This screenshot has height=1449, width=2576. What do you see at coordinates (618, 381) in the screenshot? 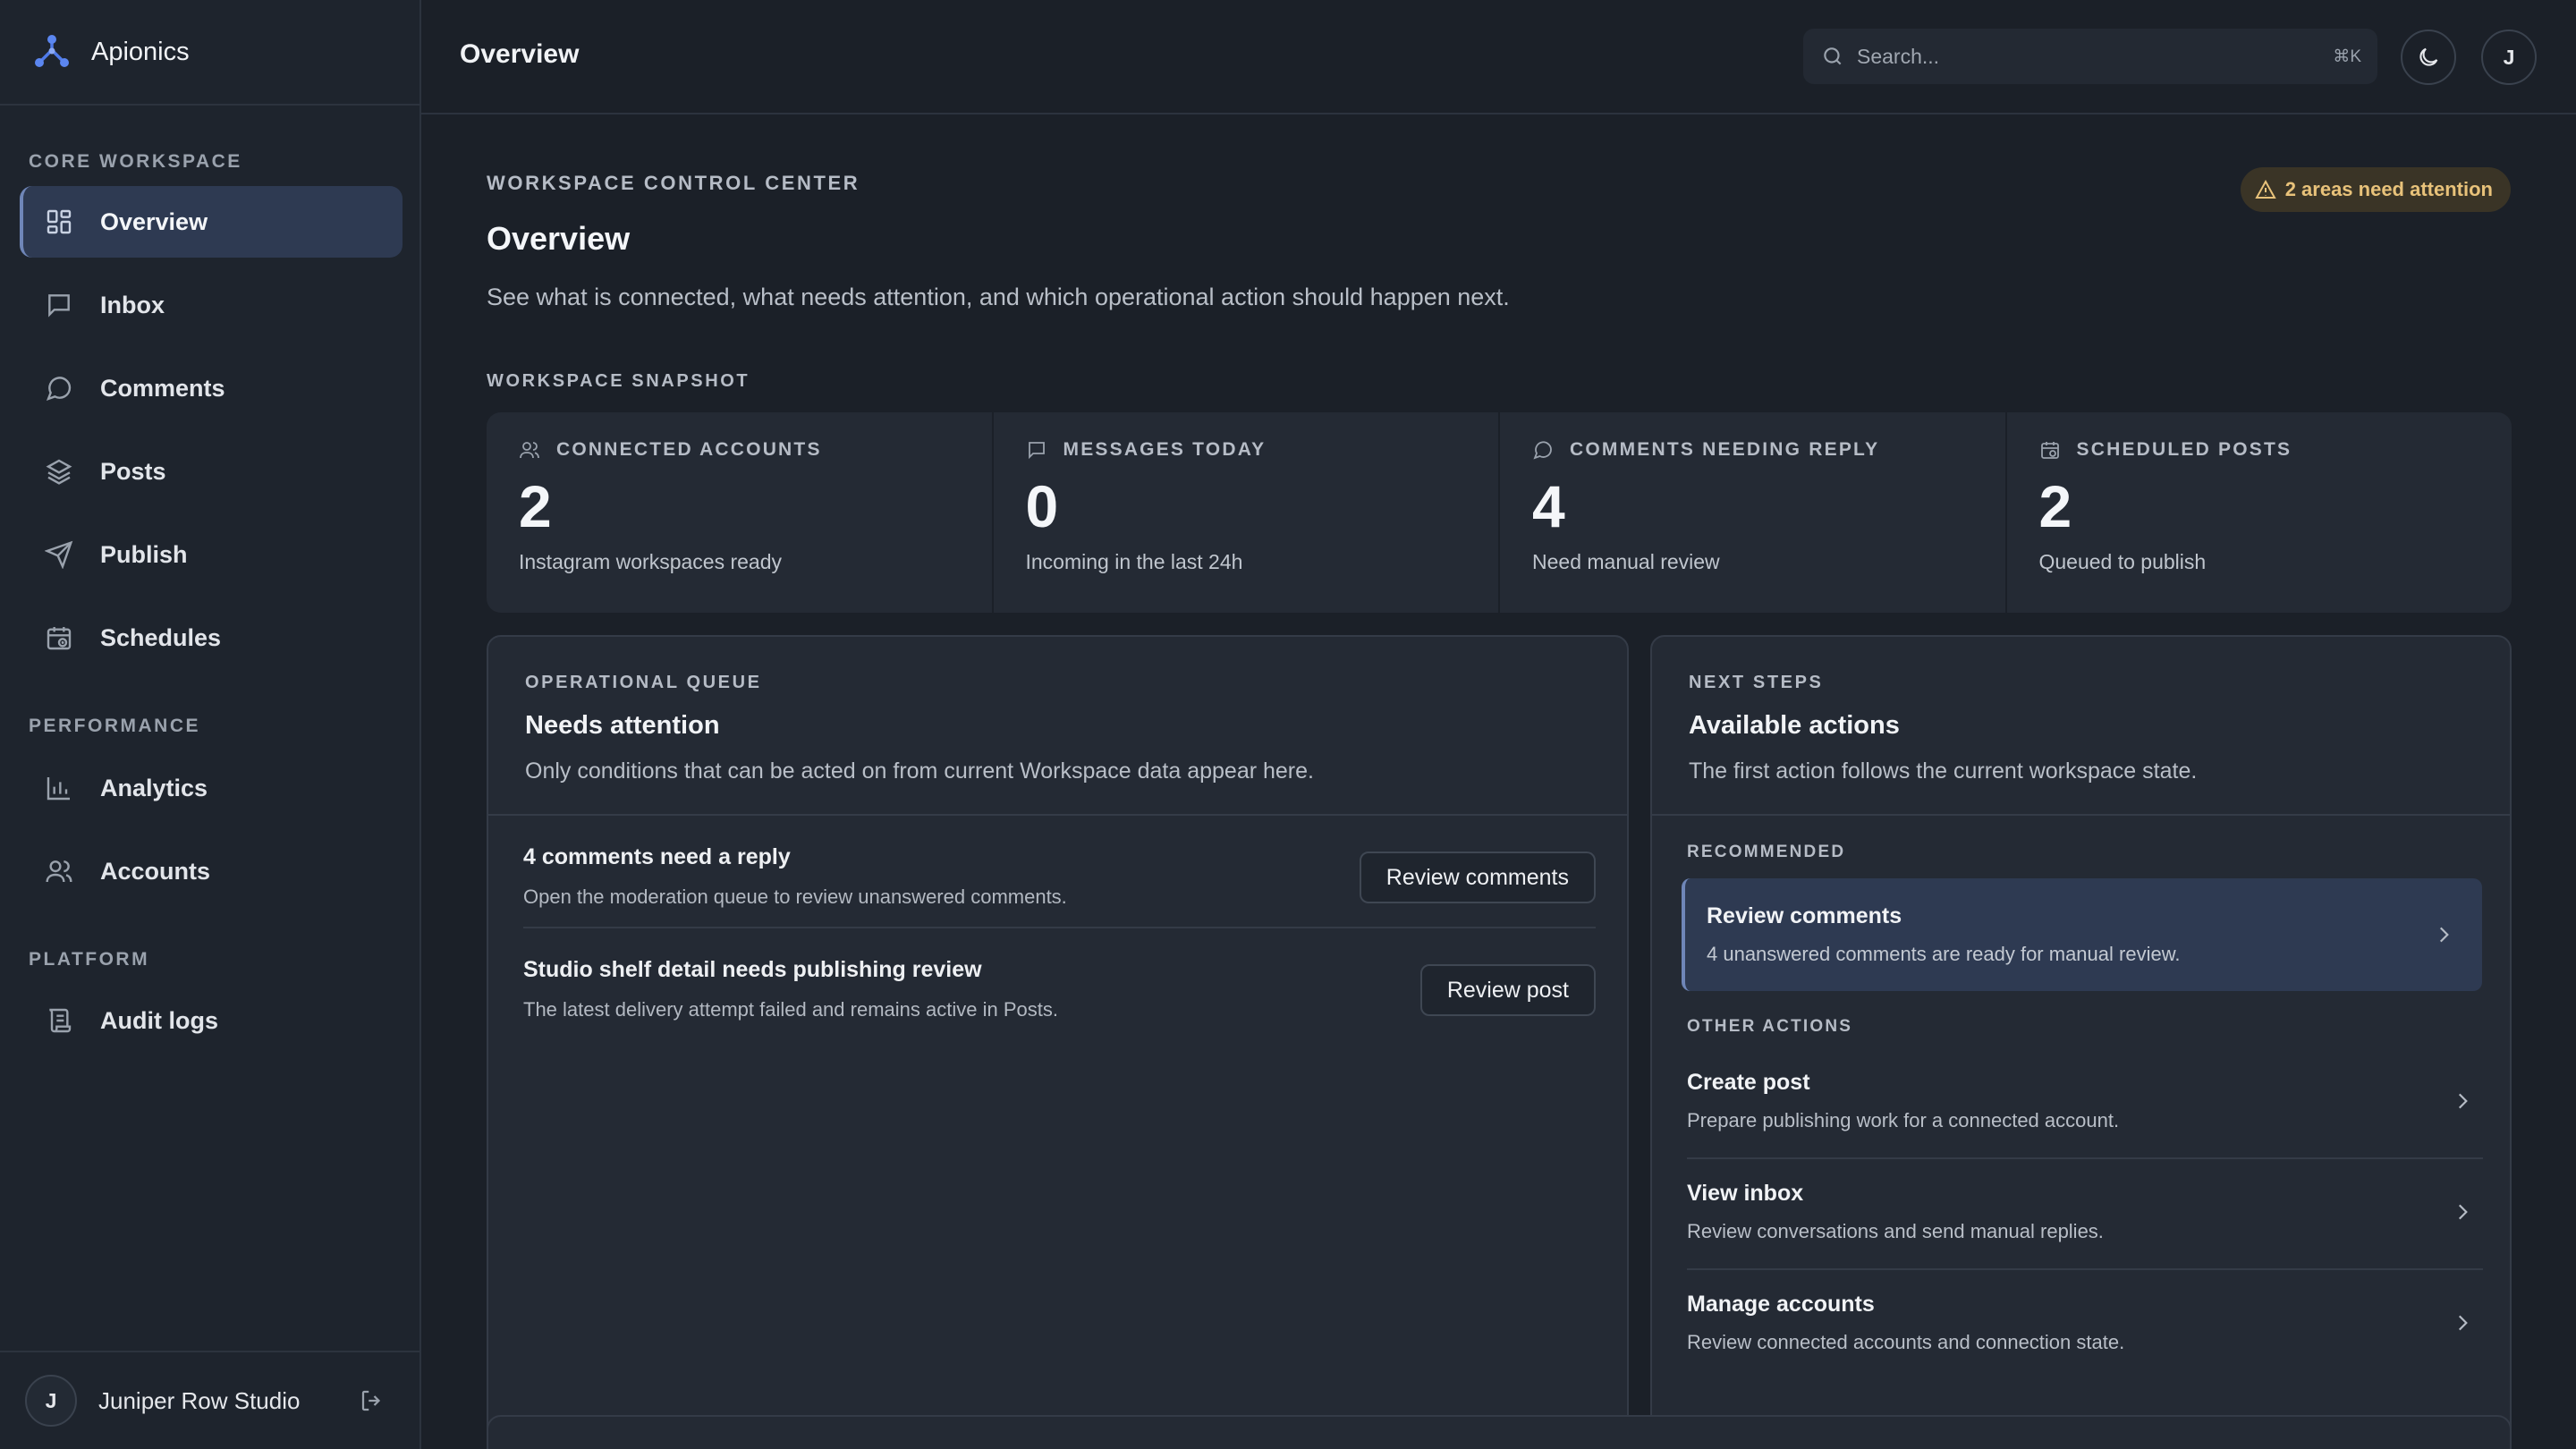
I see `snapshot-label: WORKSPACE SNAPSHOT` at bounding box center [618, 381].